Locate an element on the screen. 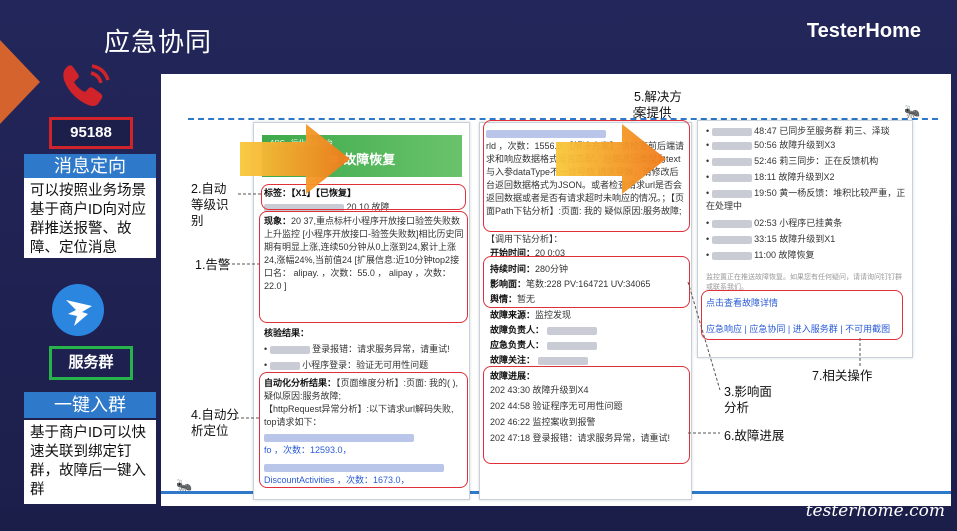  watermark: testerhome.com is located at coordinates (875, 511).